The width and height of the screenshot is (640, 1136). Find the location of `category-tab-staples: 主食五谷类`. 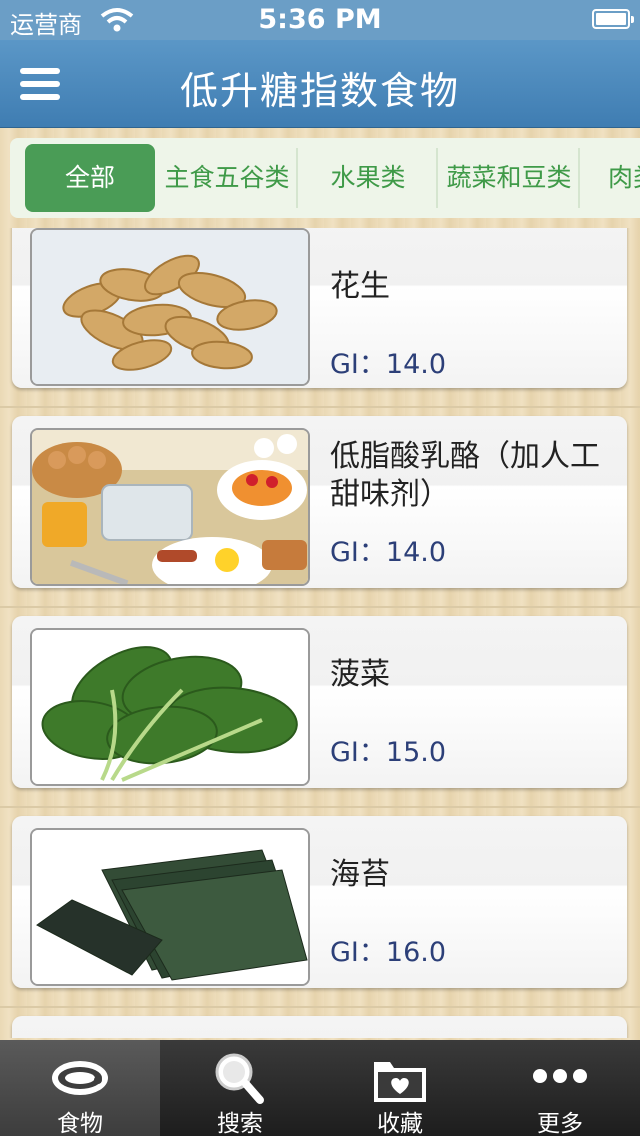

category-tab-staples: 主食五谷类 is located at coordinates (228, 178).